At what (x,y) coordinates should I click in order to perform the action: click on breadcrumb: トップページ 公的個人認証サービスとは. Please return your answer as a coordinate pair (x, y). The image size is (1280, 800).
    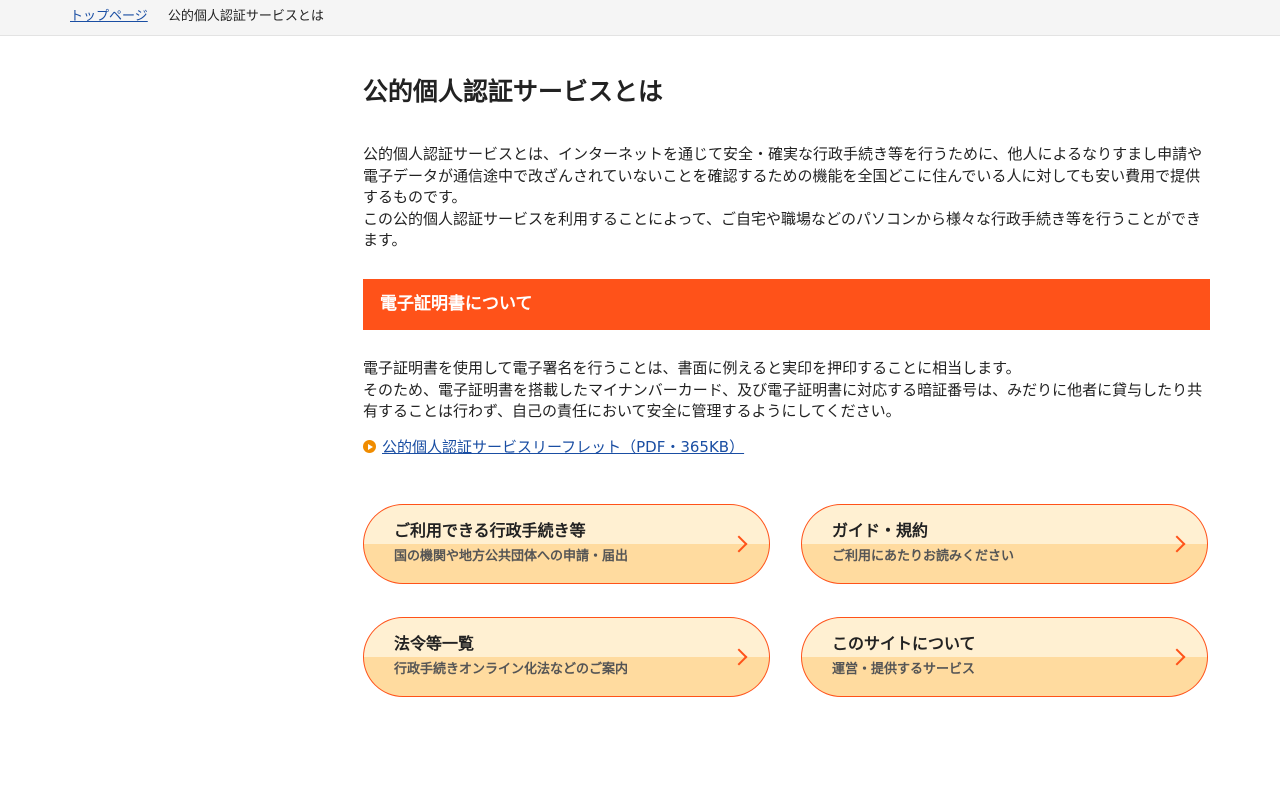
    Looking at the image, I should click on (197, 17).